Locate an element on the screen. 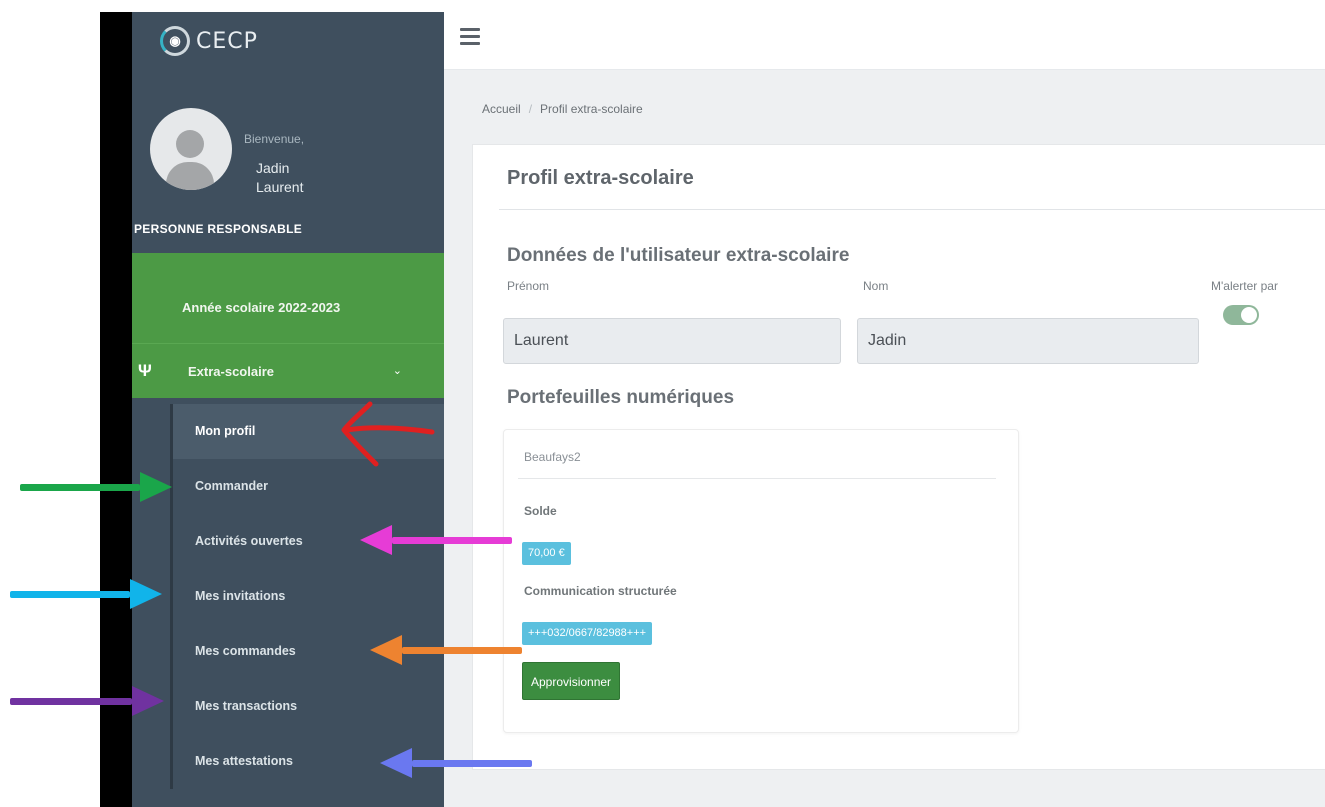  alert-toggle is located at coordinates (1241, 315).